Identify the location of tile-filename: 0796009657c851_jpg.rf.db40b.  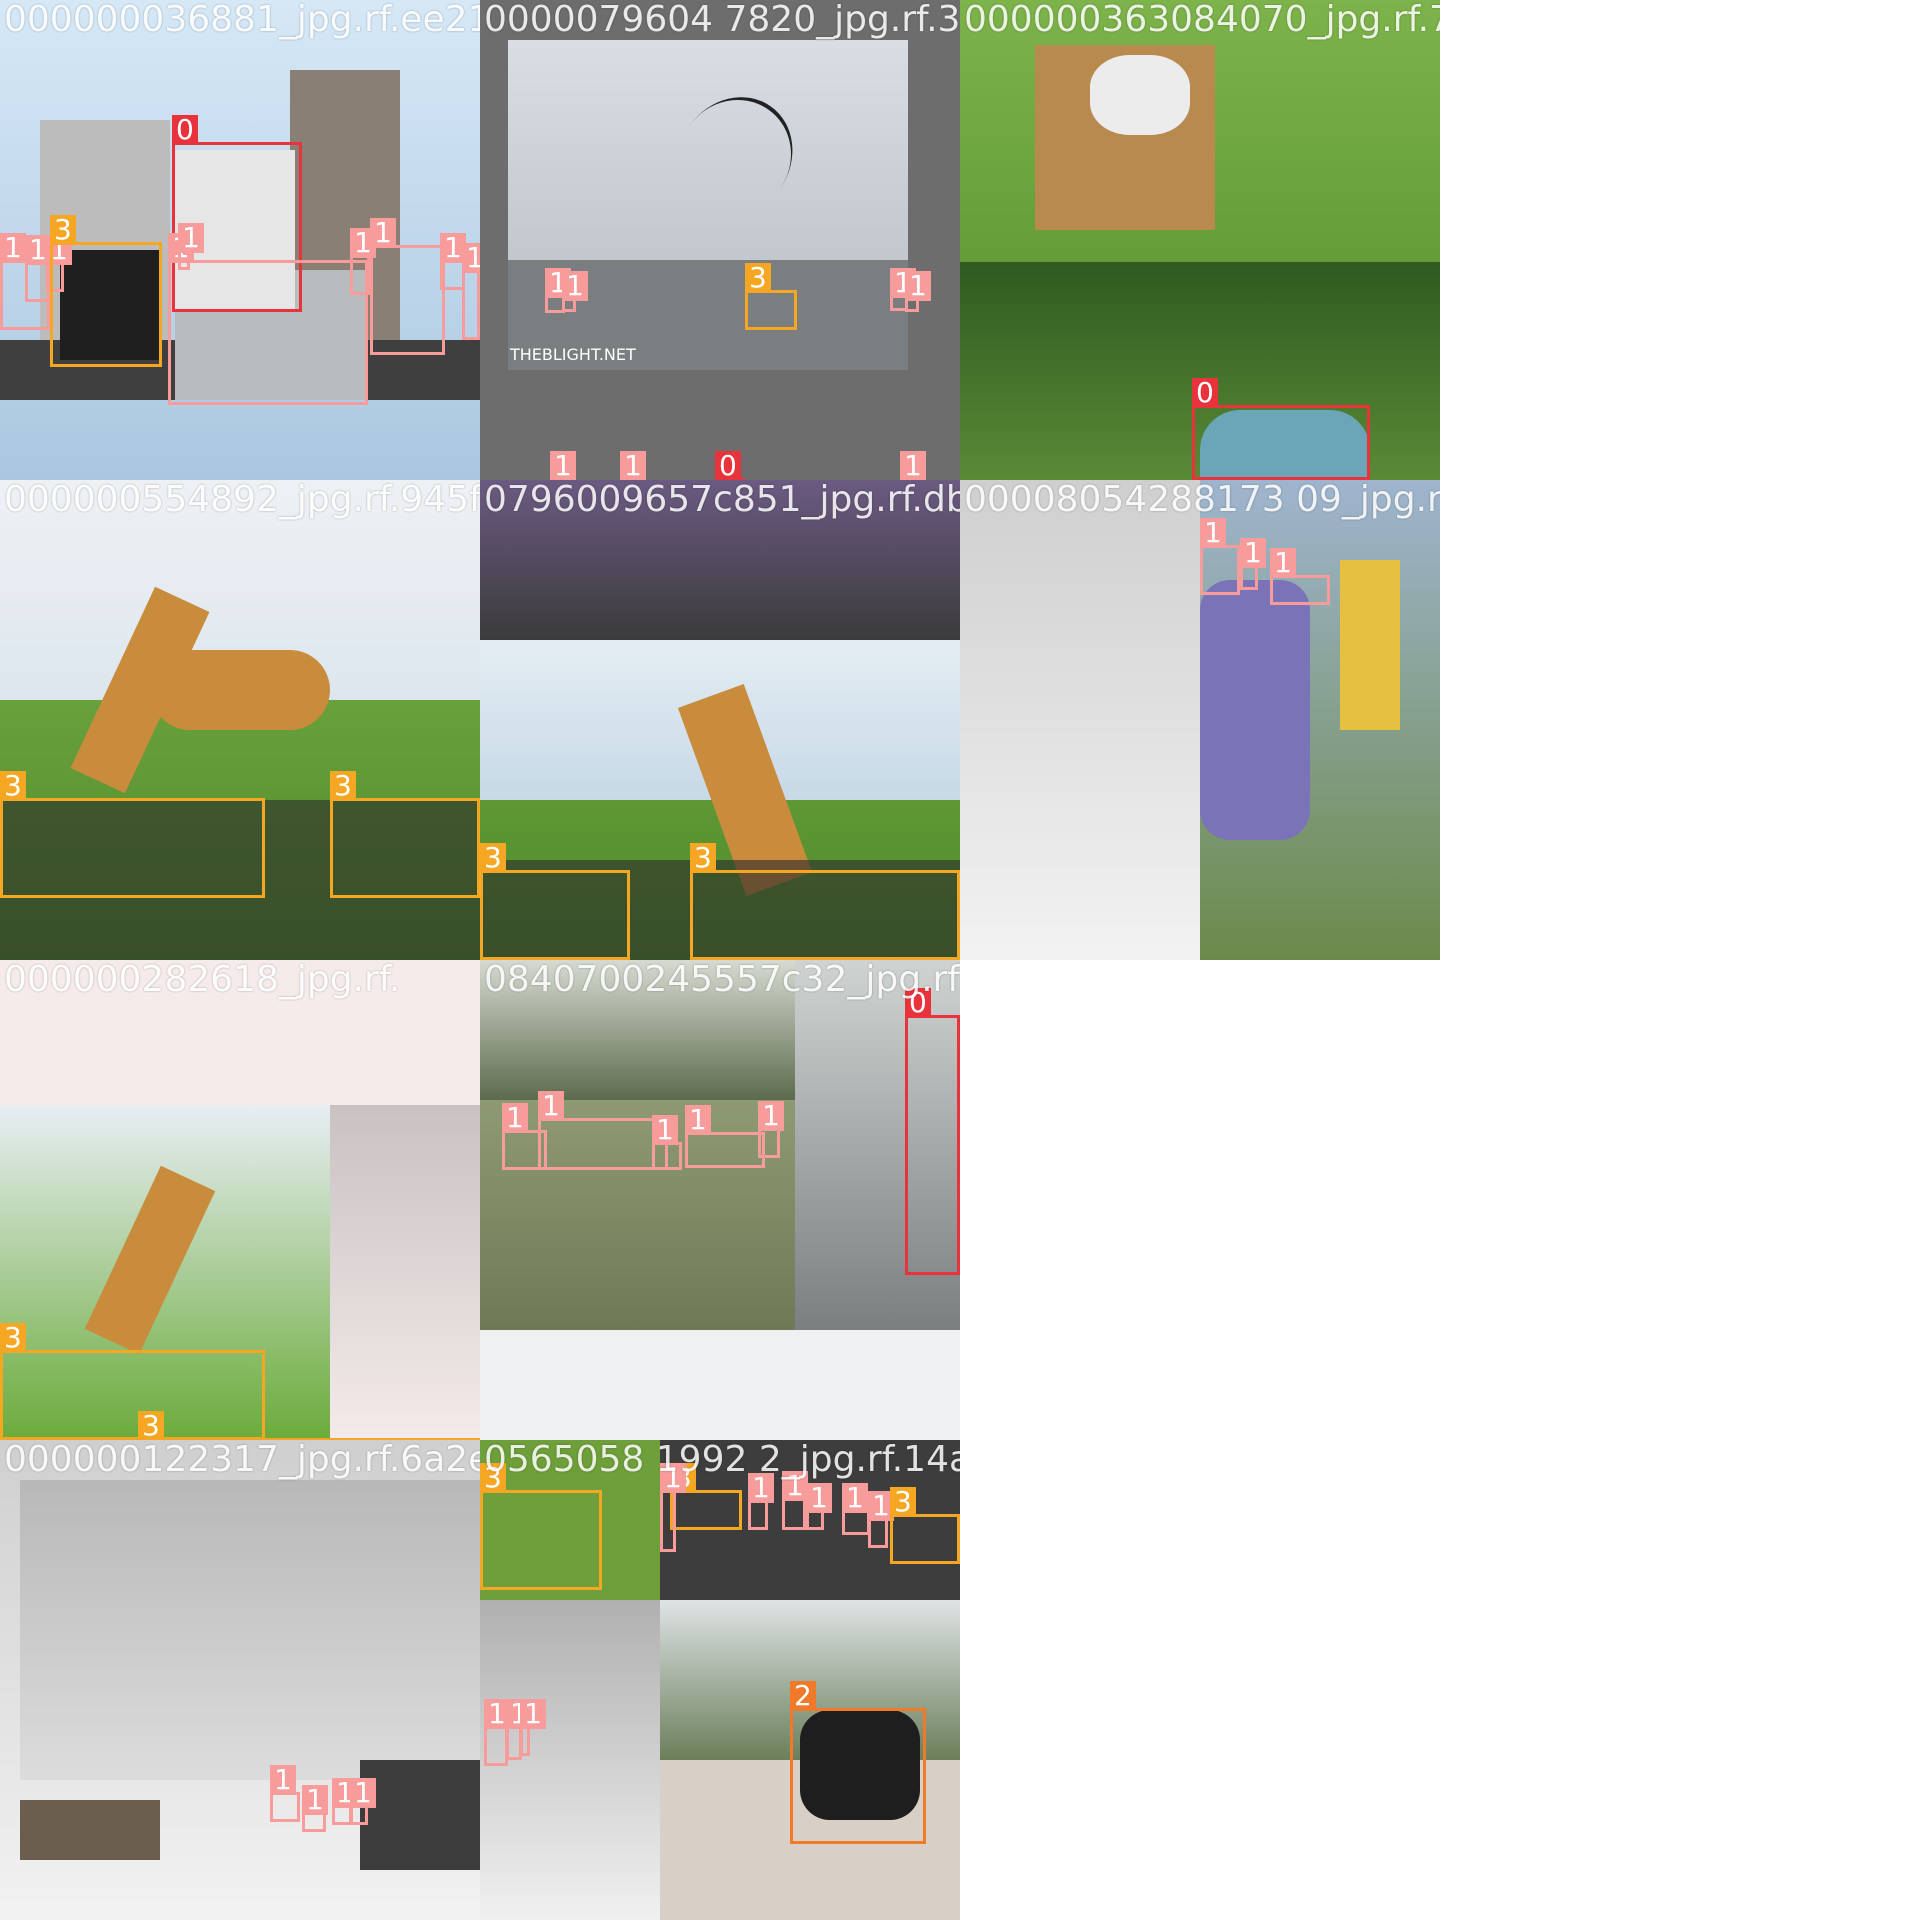
(722, 500).